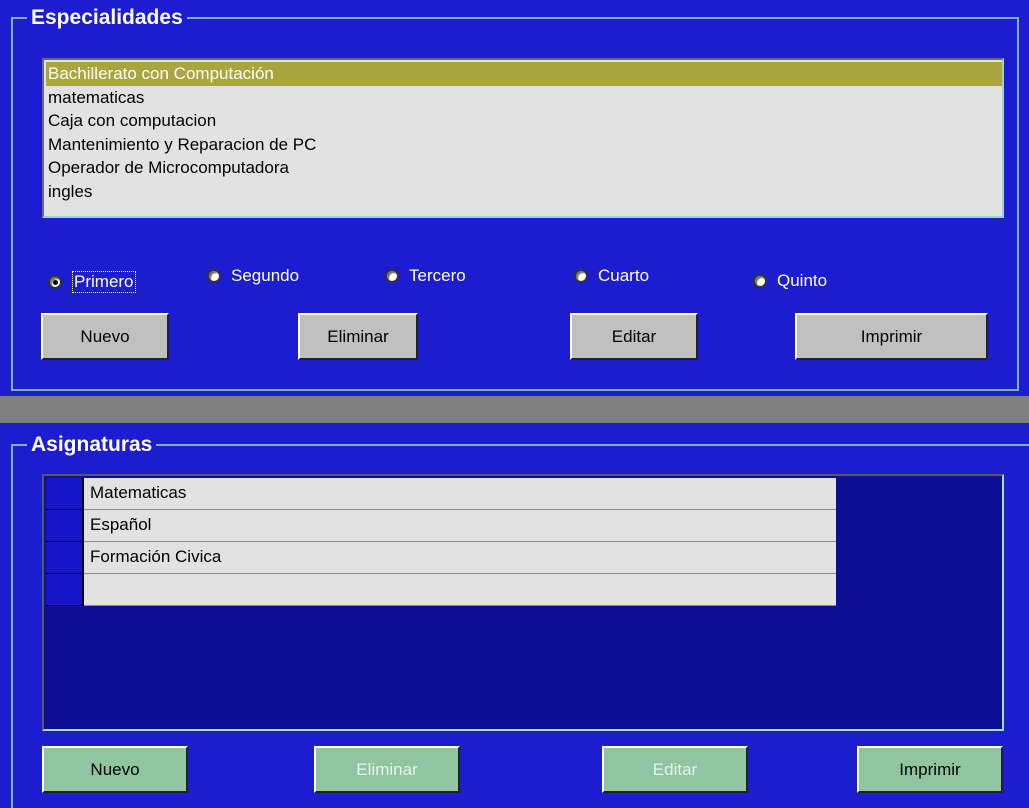 The image size is (1029, 808). What do you see at coordinates (634, 336) in the screenshot?
I see `especialidades-editar-button: Editar` at bounding box center [634, 336].